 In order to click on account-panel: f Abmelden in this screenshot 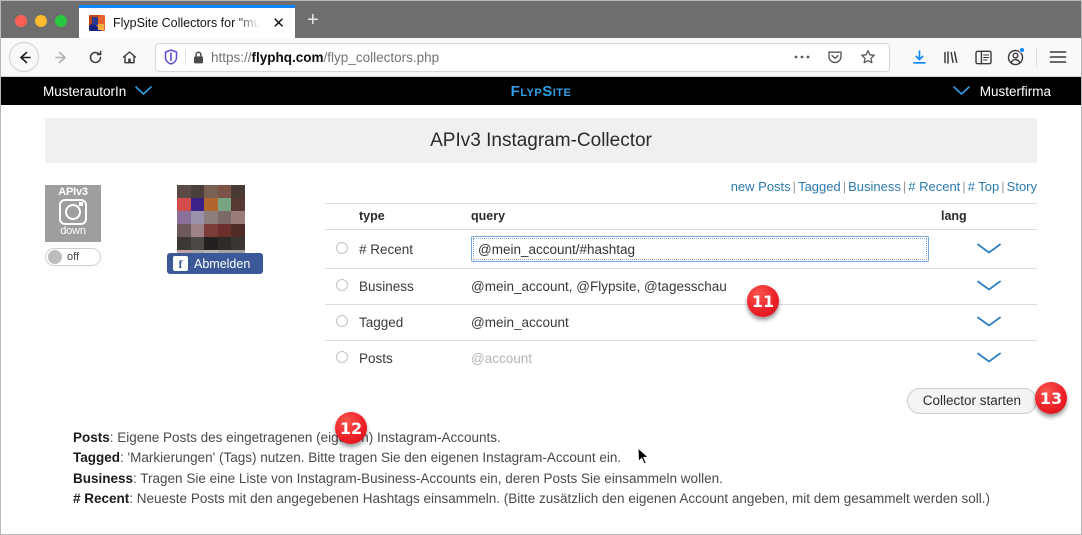, I will do `click(232, 296)`.